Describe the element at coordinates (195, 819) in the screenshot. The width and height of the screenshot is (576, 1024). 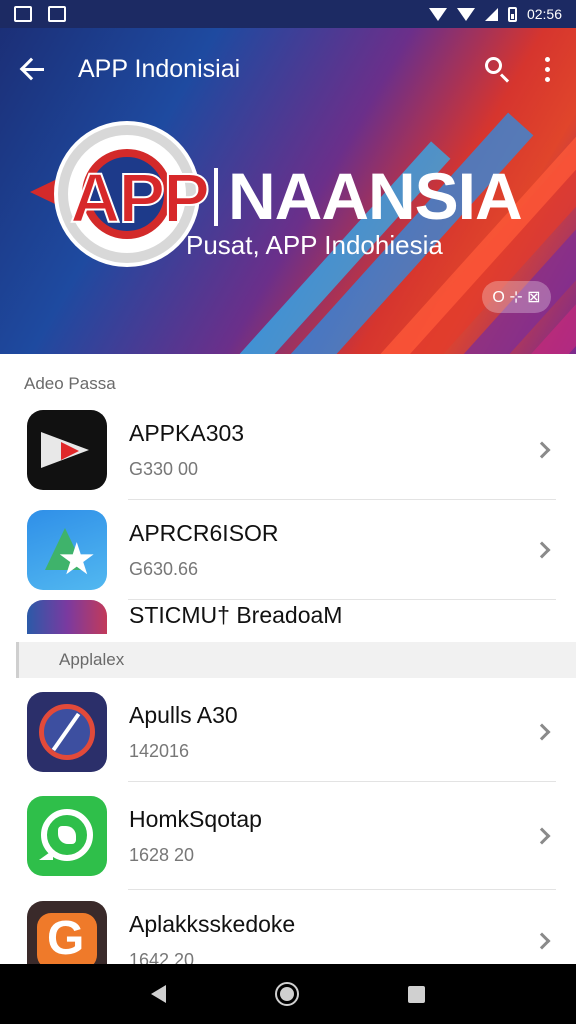
I see `item-name: HomkSqotap` at that location.